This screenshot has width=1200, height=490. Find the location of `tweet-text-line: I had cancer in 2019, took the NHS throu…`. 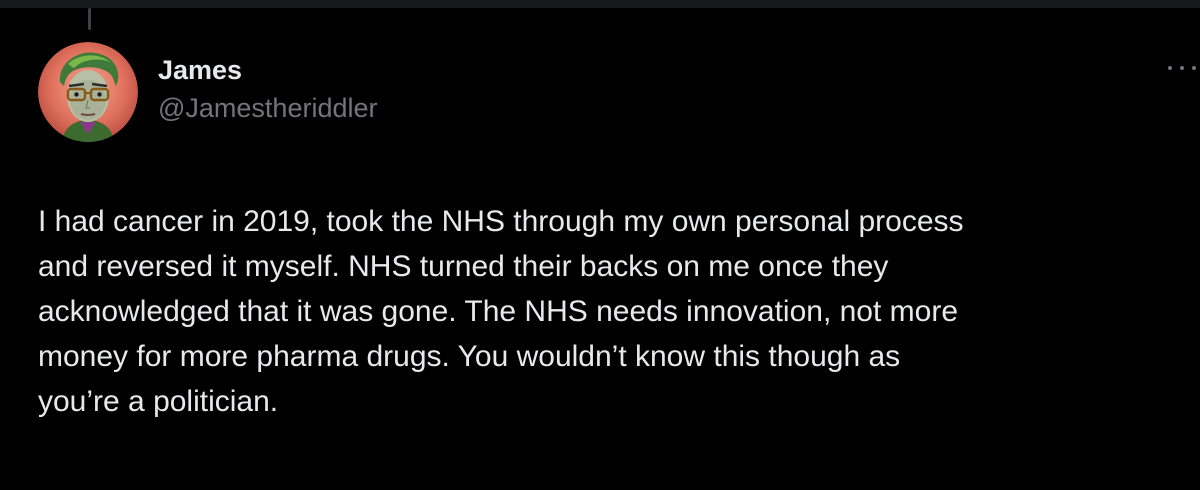

tweet-text-line: I had cancer in 2019, took the NHS throu… is located at coordinates (501, 221).